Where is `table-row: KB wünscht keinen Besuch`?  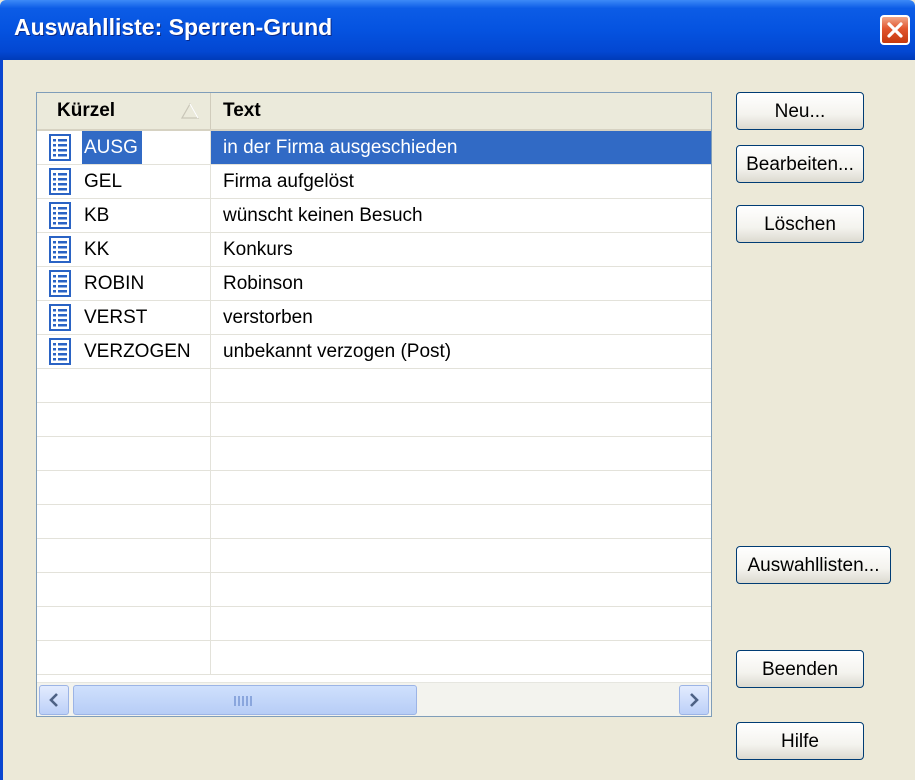 table-row: KB wünscht keinen Besuch is located at coordinates (374, 216).